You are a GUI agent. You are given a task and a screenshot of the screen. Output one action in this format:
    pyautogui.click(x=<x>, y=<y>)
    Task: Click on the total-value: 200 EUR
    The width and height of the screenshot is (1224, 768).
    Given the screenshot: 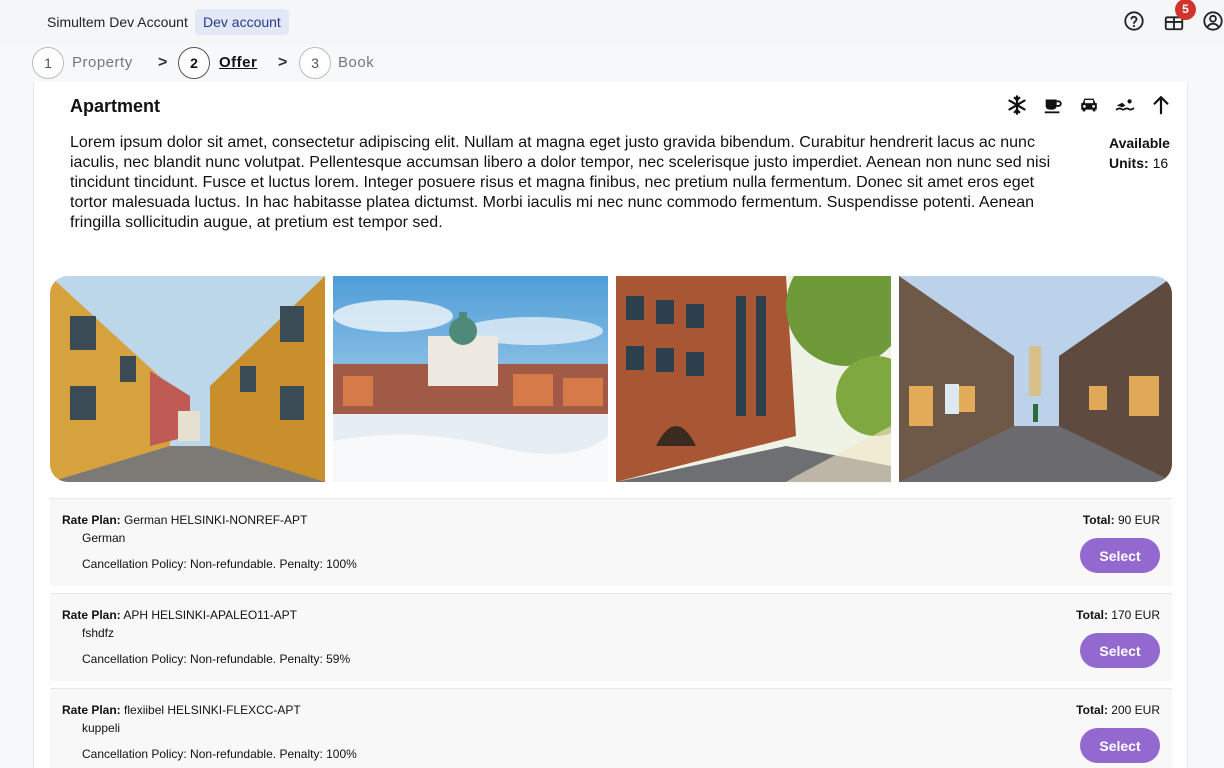 What is the action you would take?
    pyautogui.click(x=1135, y=710)
    